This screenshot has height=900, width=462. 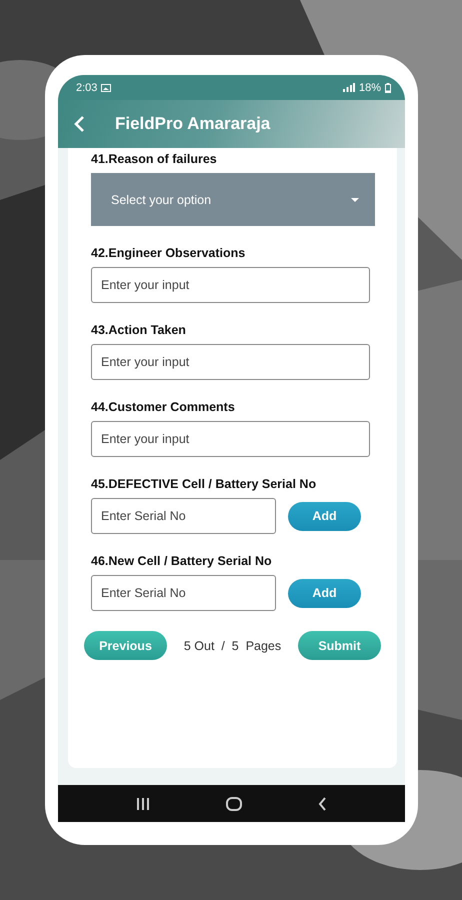 I want to click on signal-icon, so click(x=348, y=87).